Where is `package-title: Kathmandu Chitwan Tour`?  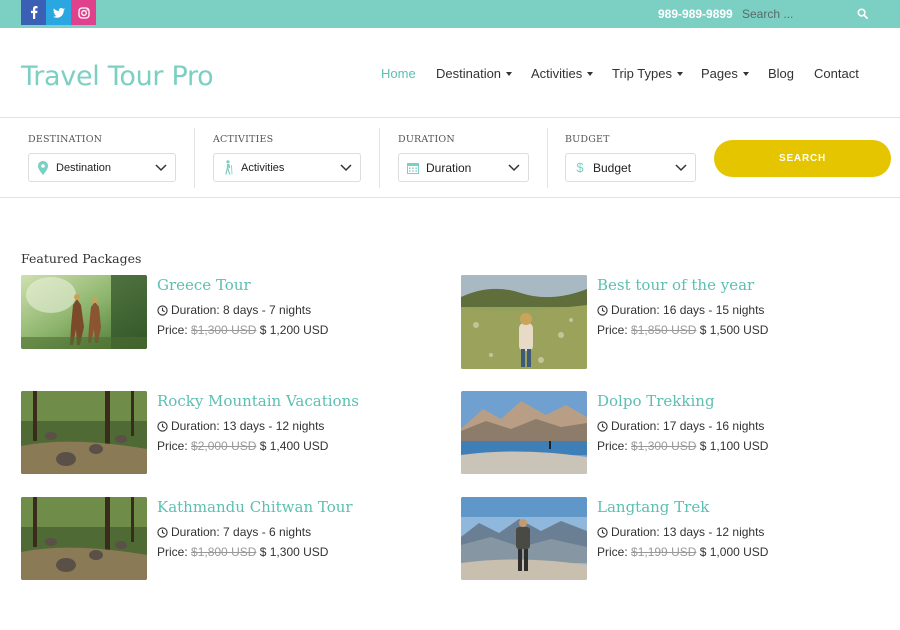
package-title: Kathmandu Chitwan Tour is located at coordinates (255, 507).